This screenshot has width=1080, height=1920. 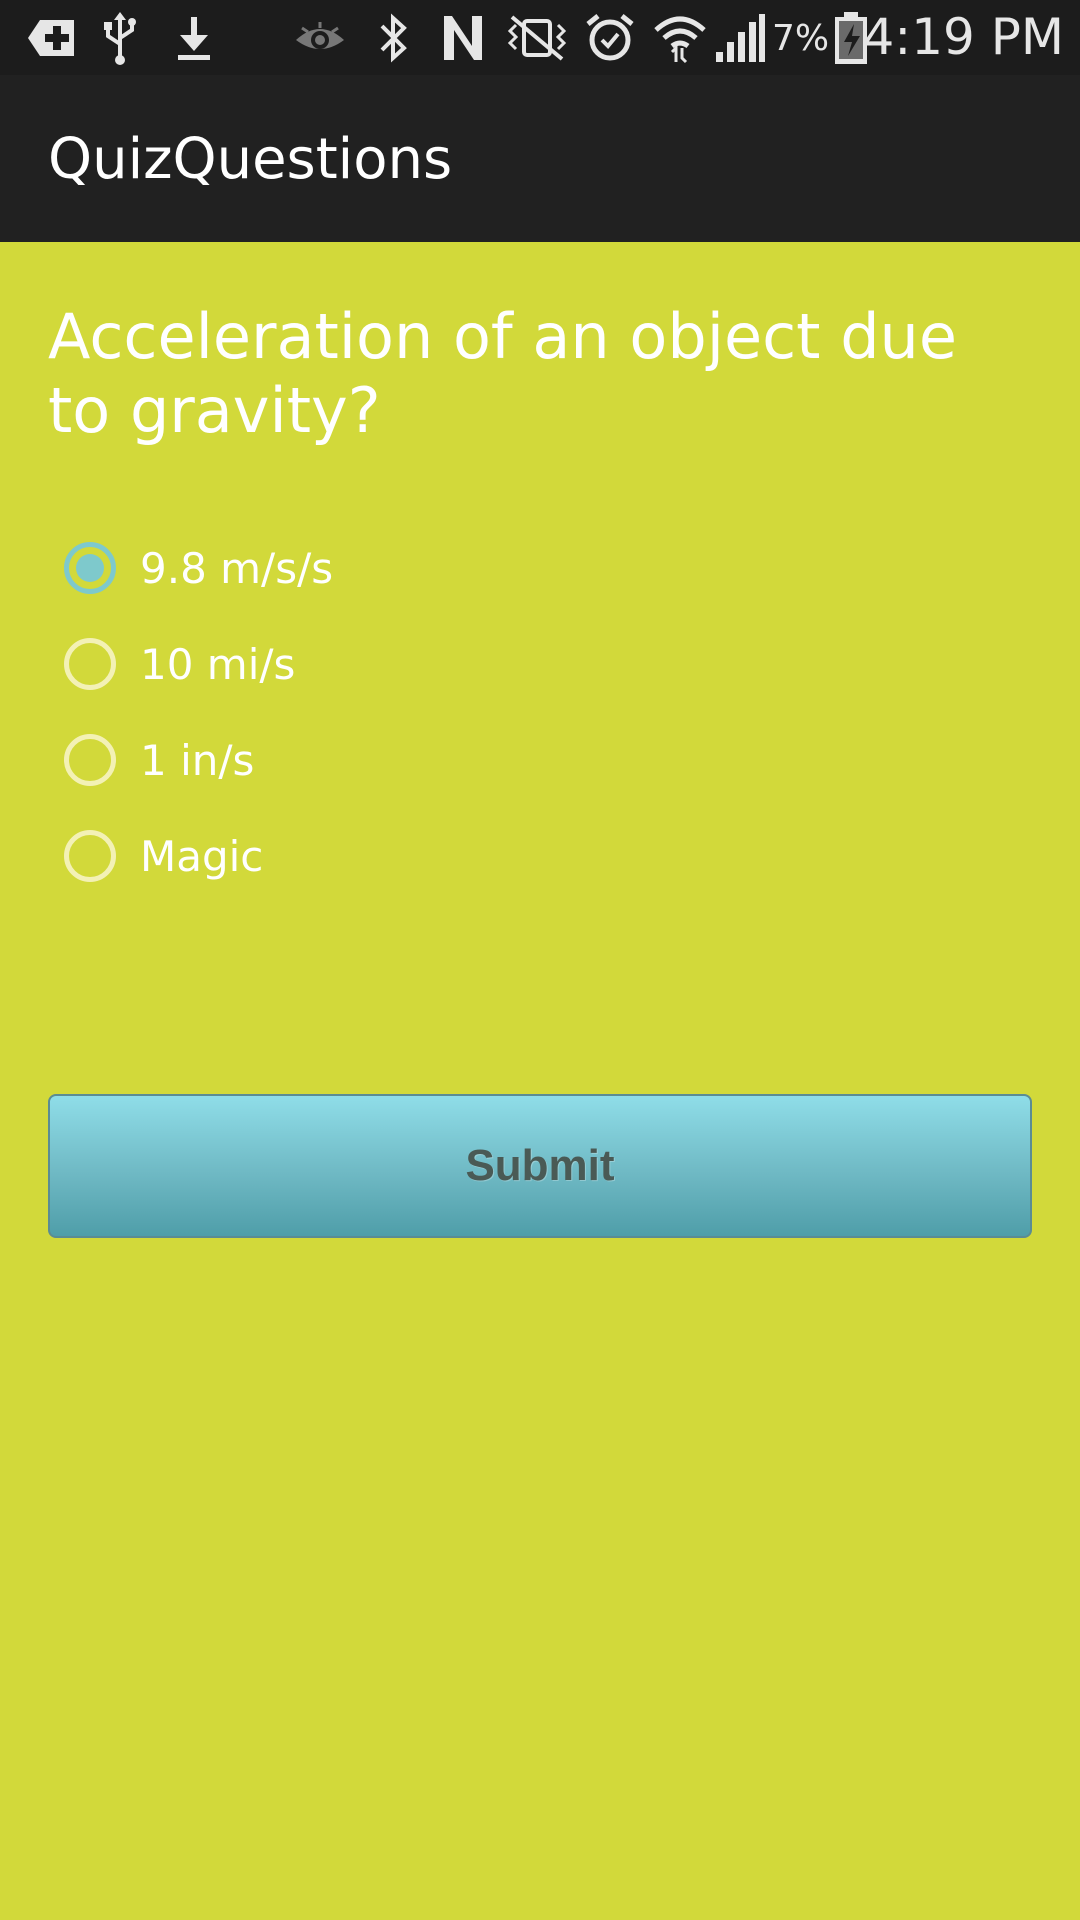 I want to click on answer-option-label: 9.8 m/s/s, so click(x=237, y=568).